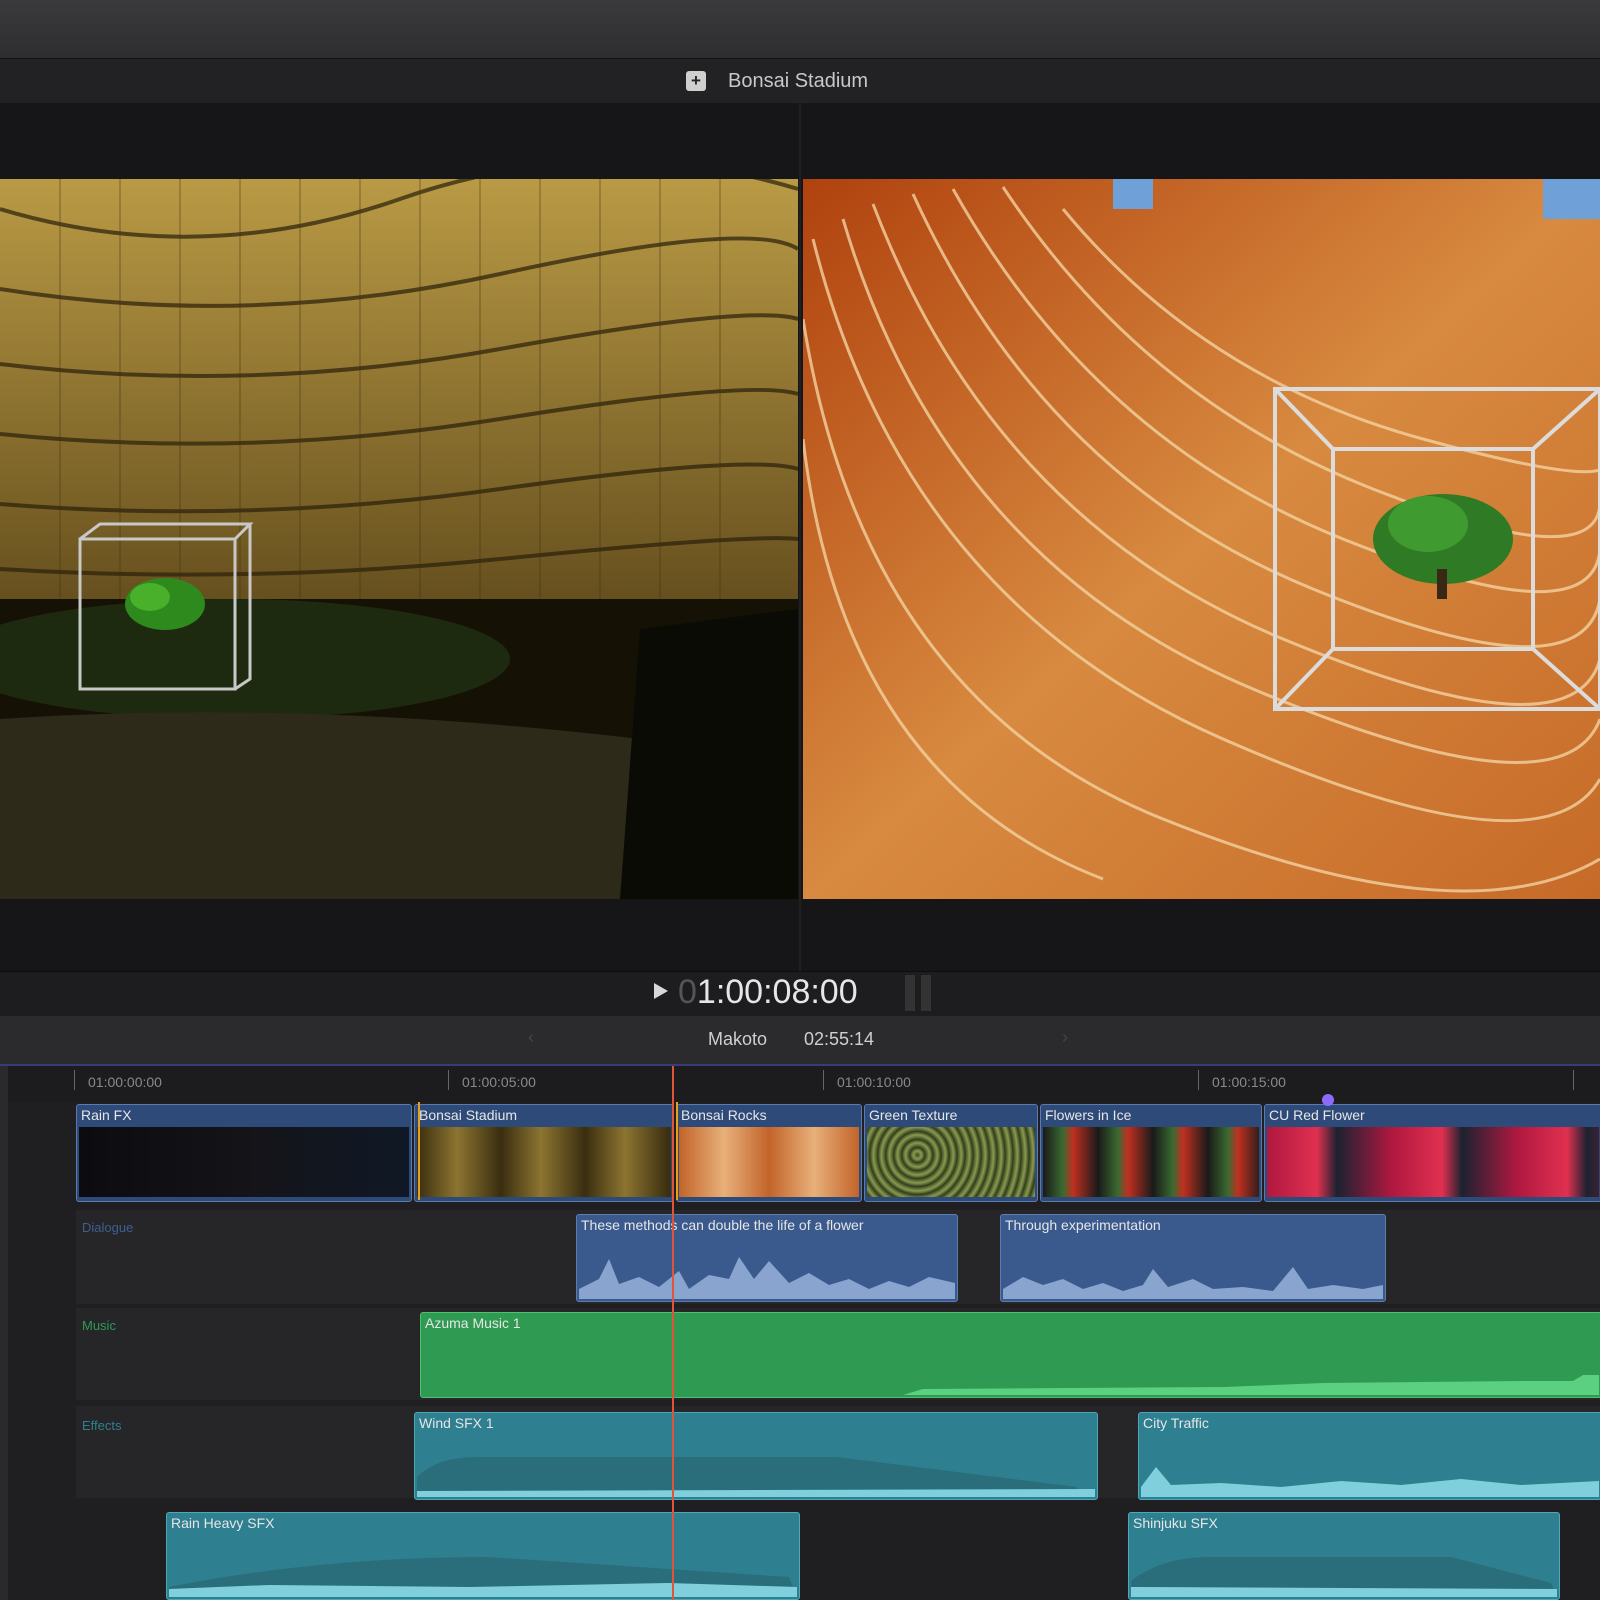 This screenshot has width=1600, height=1600. What do you see at coordinates (910, 993) in the screenshot?
I see `audio-meter-left` at bounding box center [910, 993].